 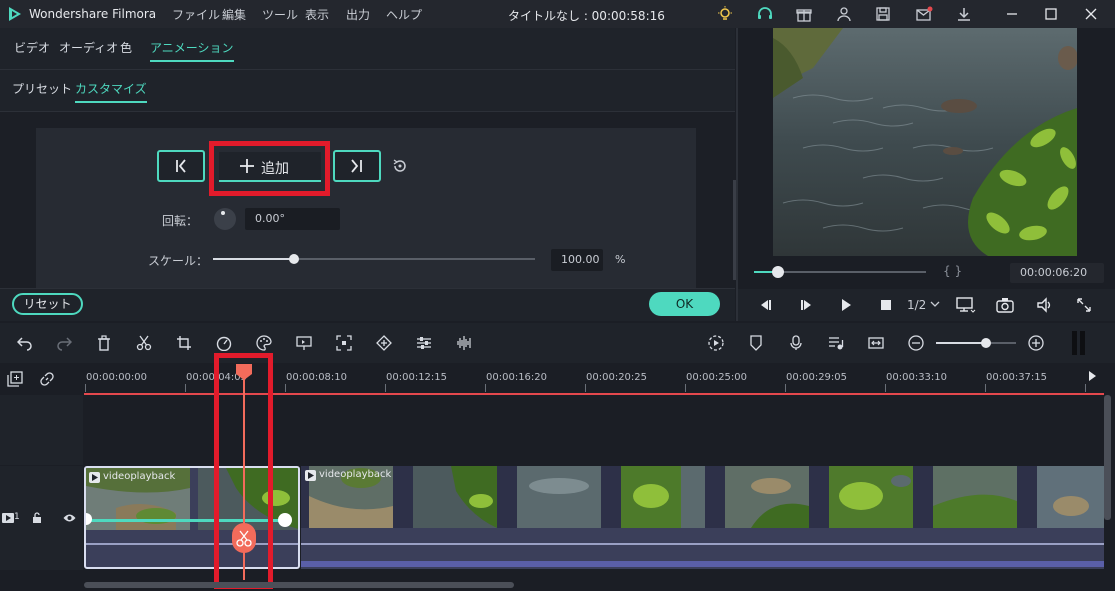 I want to click on zoom-out-icon, so click(x=916, y=343).